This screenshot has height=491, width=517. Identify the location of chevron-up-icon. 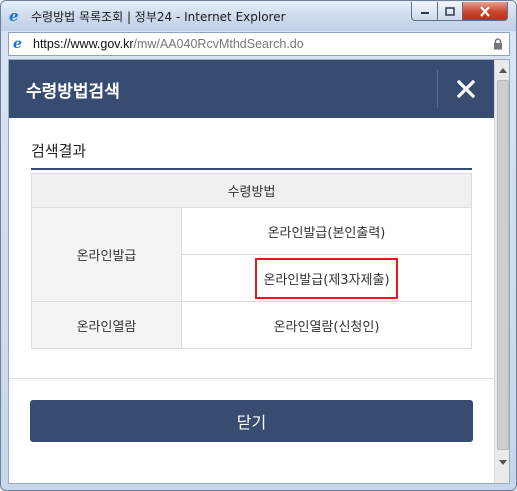
(503, 70).